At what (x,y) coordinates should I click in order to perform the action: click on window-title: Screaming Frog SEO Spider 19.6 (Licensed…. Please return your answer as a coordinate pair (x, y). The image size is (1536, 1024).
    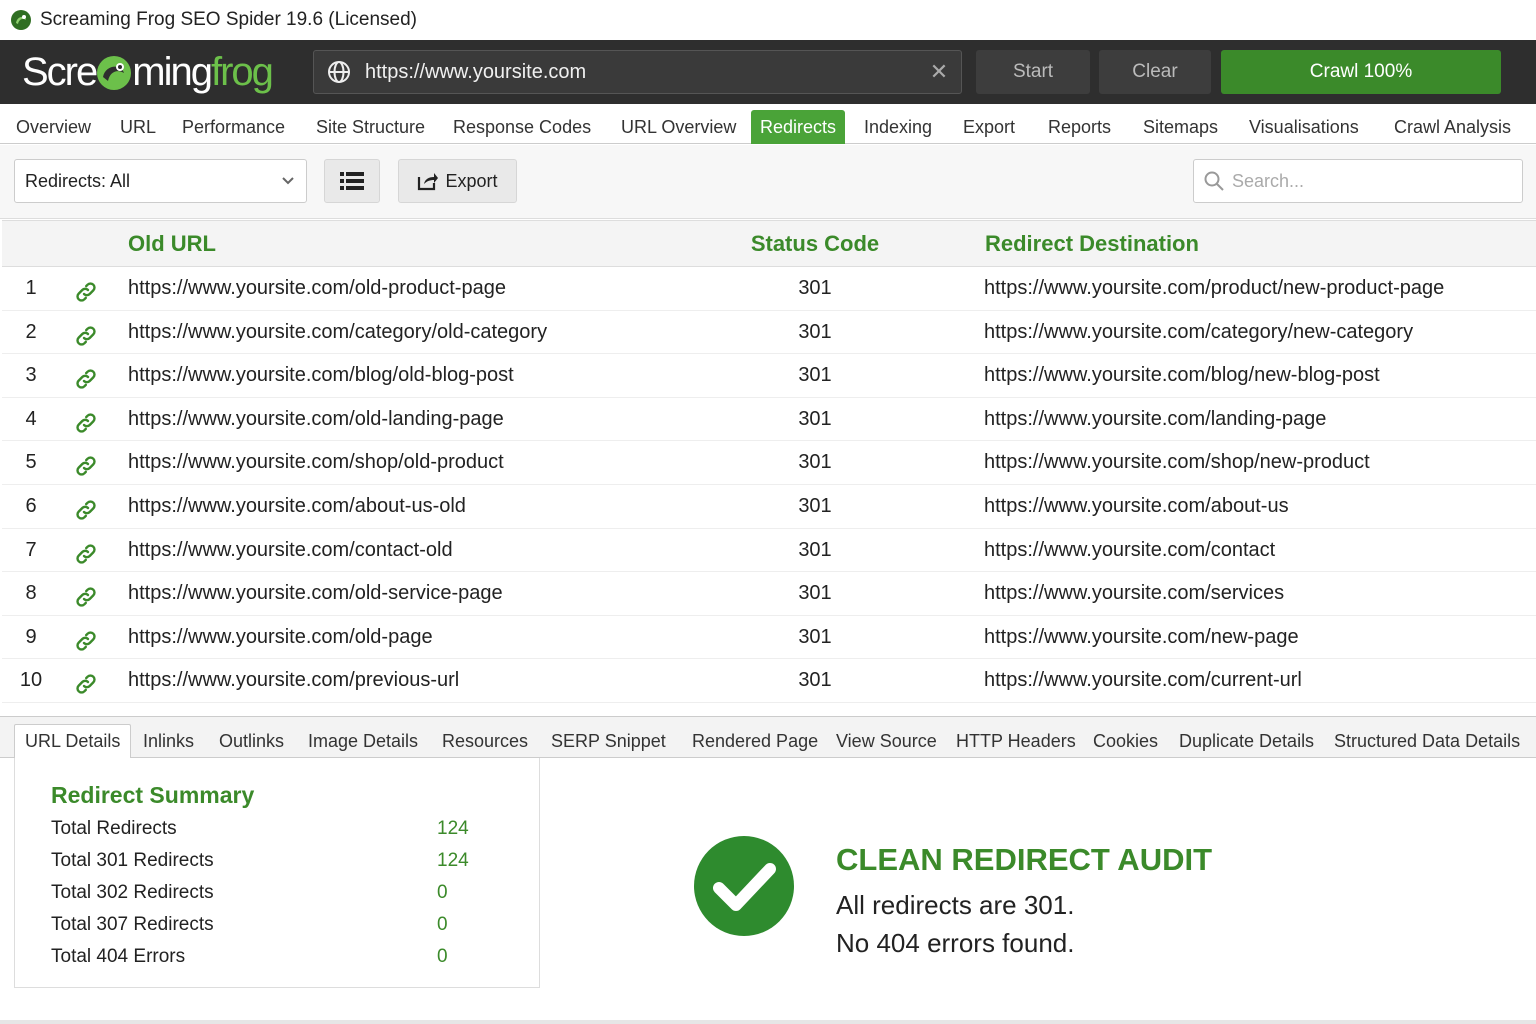
    Looking at the image, I should click on (229, 19).